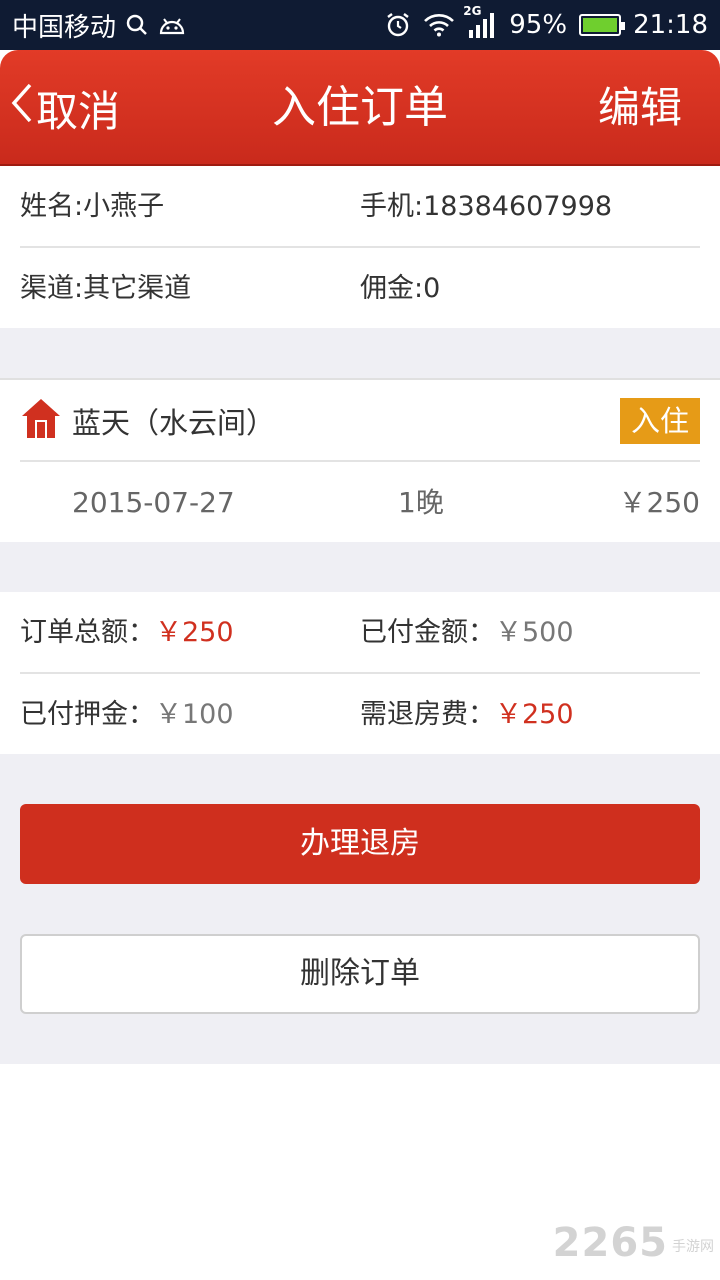  Describe the element at coordinates (640, 108) in the screenshot. I see `edit-button: 编辑` at that location.